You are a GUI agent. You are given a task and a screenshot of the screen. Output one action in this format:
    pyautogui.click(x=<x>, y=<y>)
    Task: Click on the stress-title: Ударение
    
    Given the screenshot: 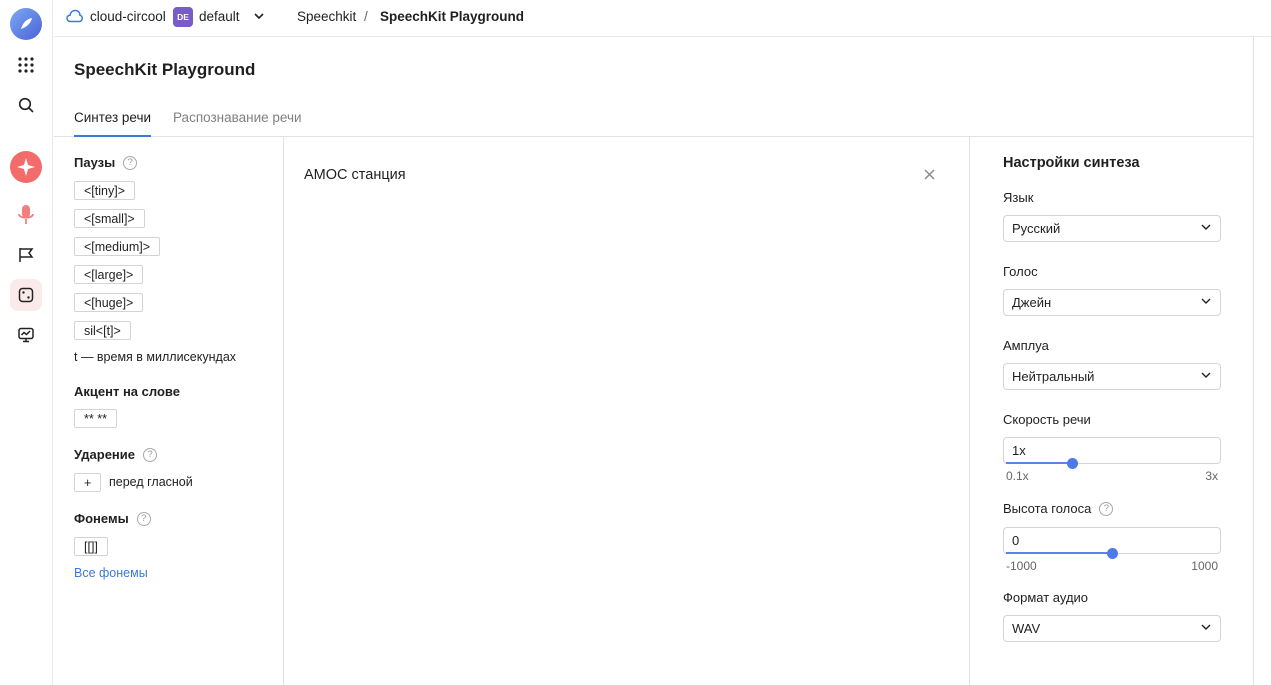 What is the action you would take?
    pyautogui.click(x=104, y=454)
    